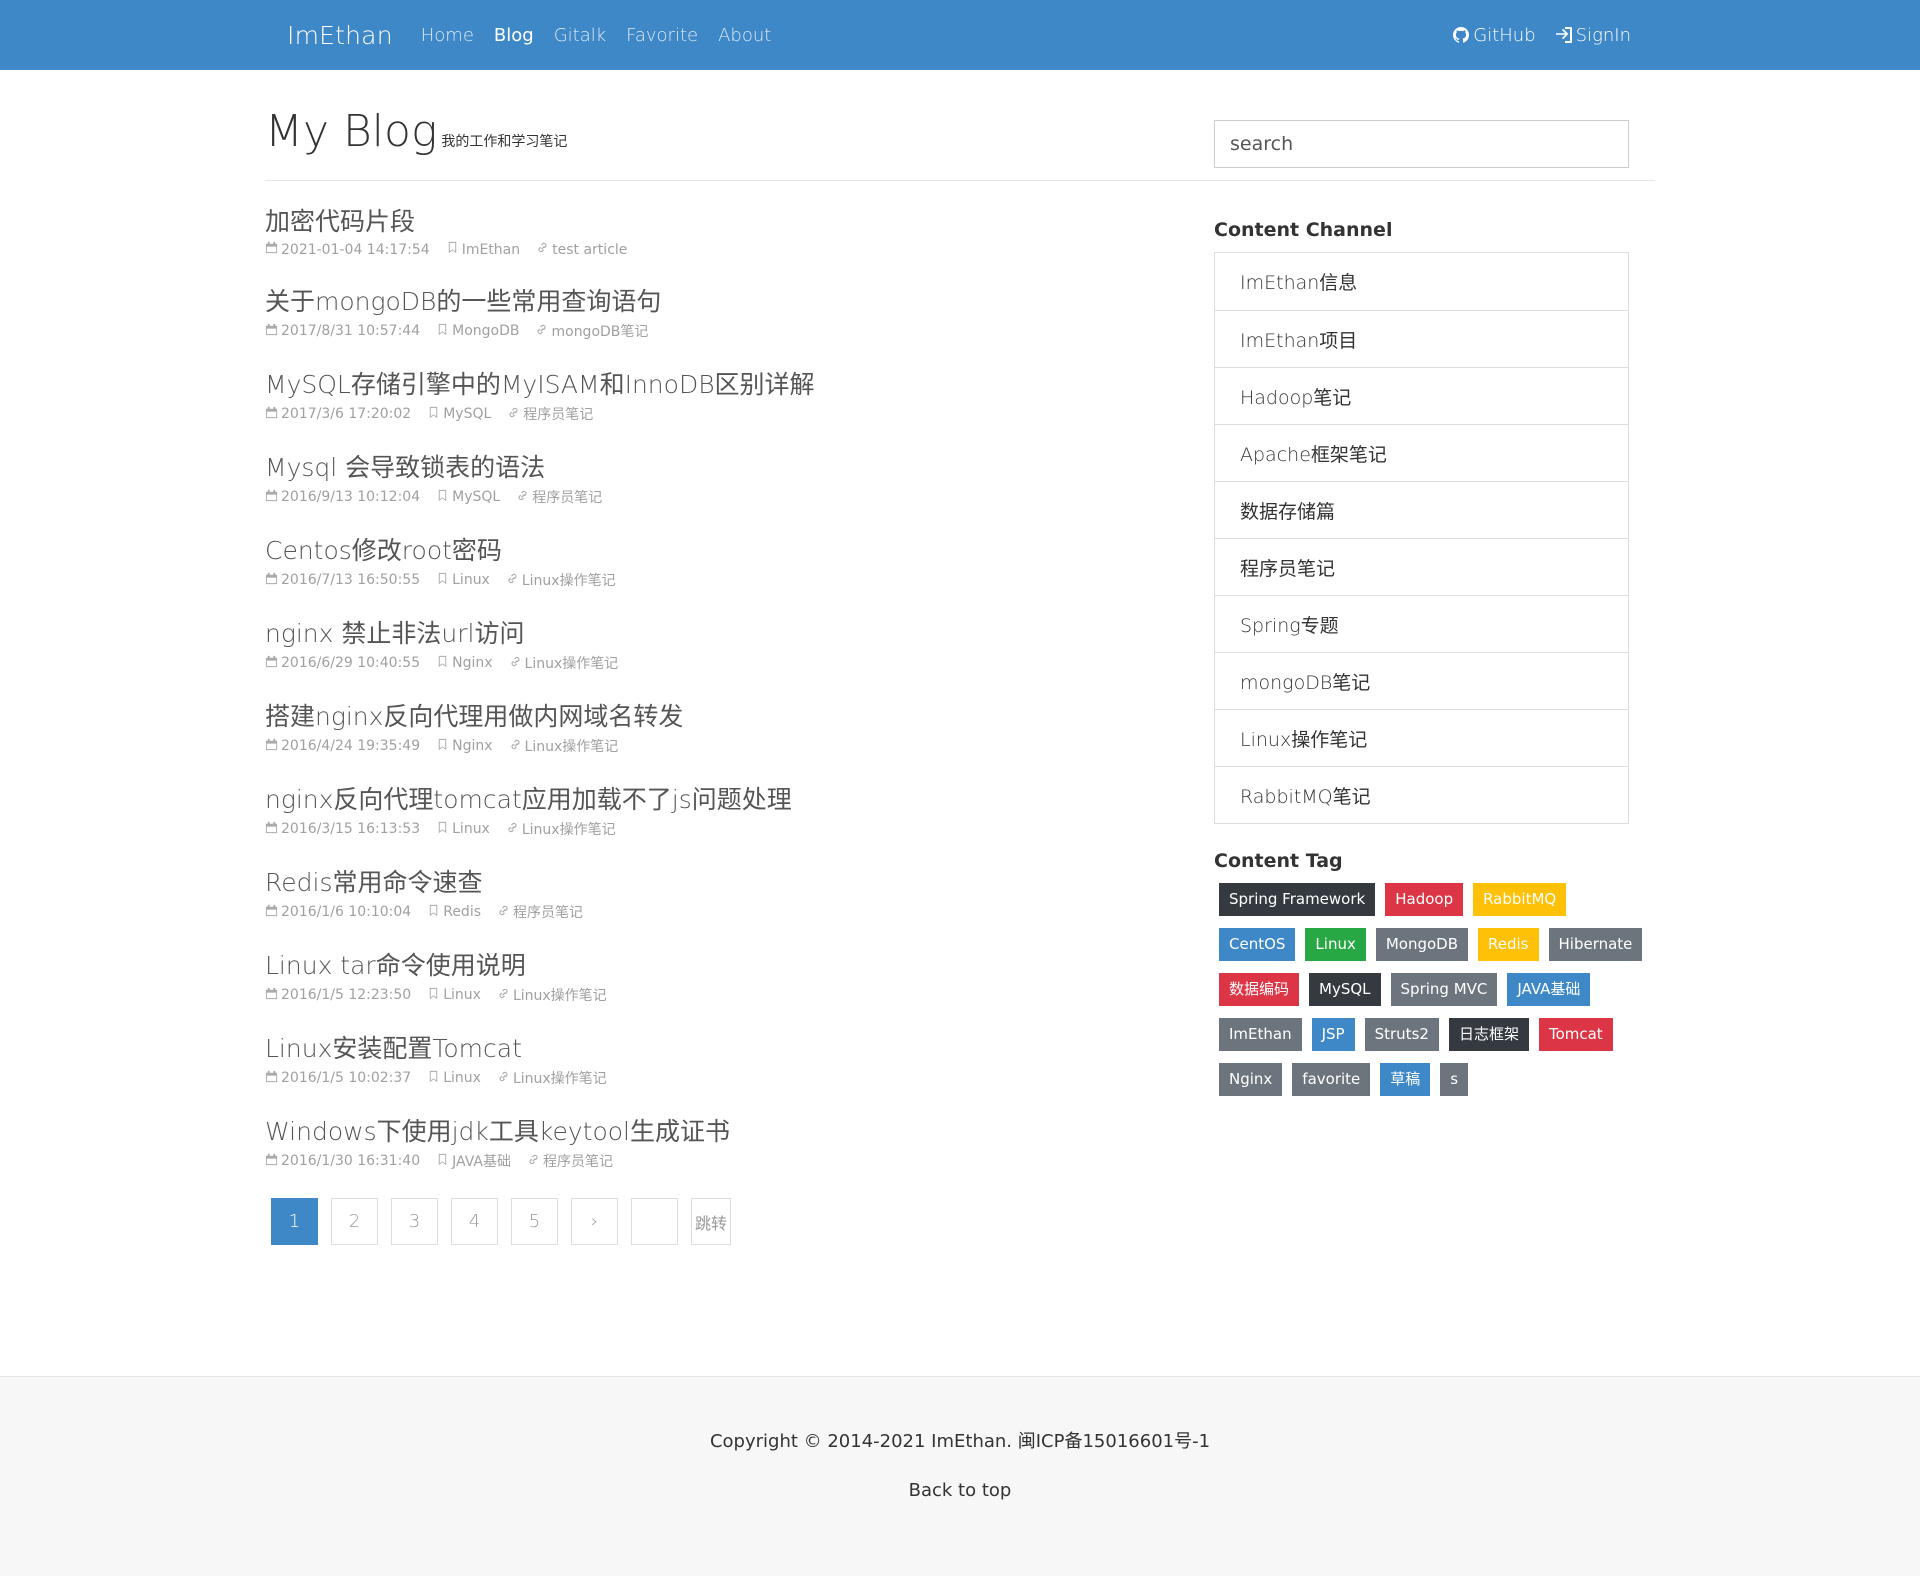 Image resolution: width=1920 pixels, height=1576 pixels. What do you see at coordinates (1421, 680) in the screenshot?
I see `channel-item: mongoDB笔记` at bounding box center [1421, 680].